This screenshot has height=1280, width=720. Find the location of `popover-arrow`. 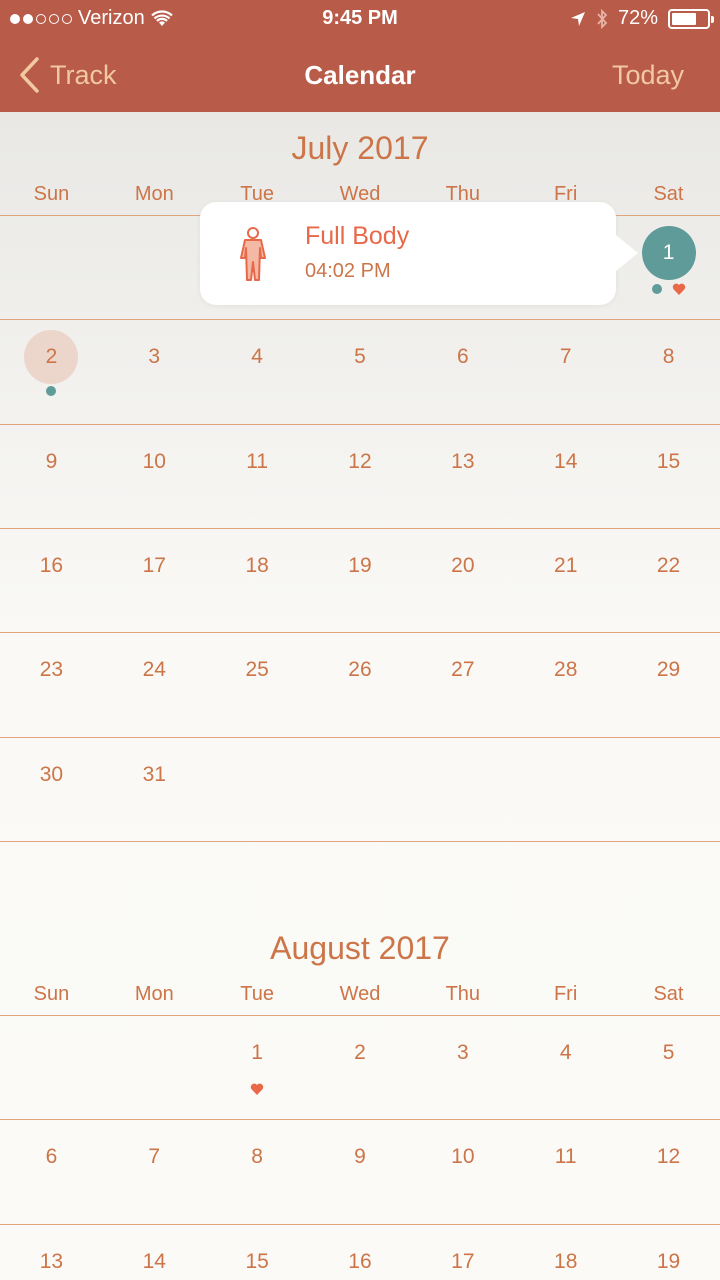

popover-arrow is located at coordinates (627, 253).